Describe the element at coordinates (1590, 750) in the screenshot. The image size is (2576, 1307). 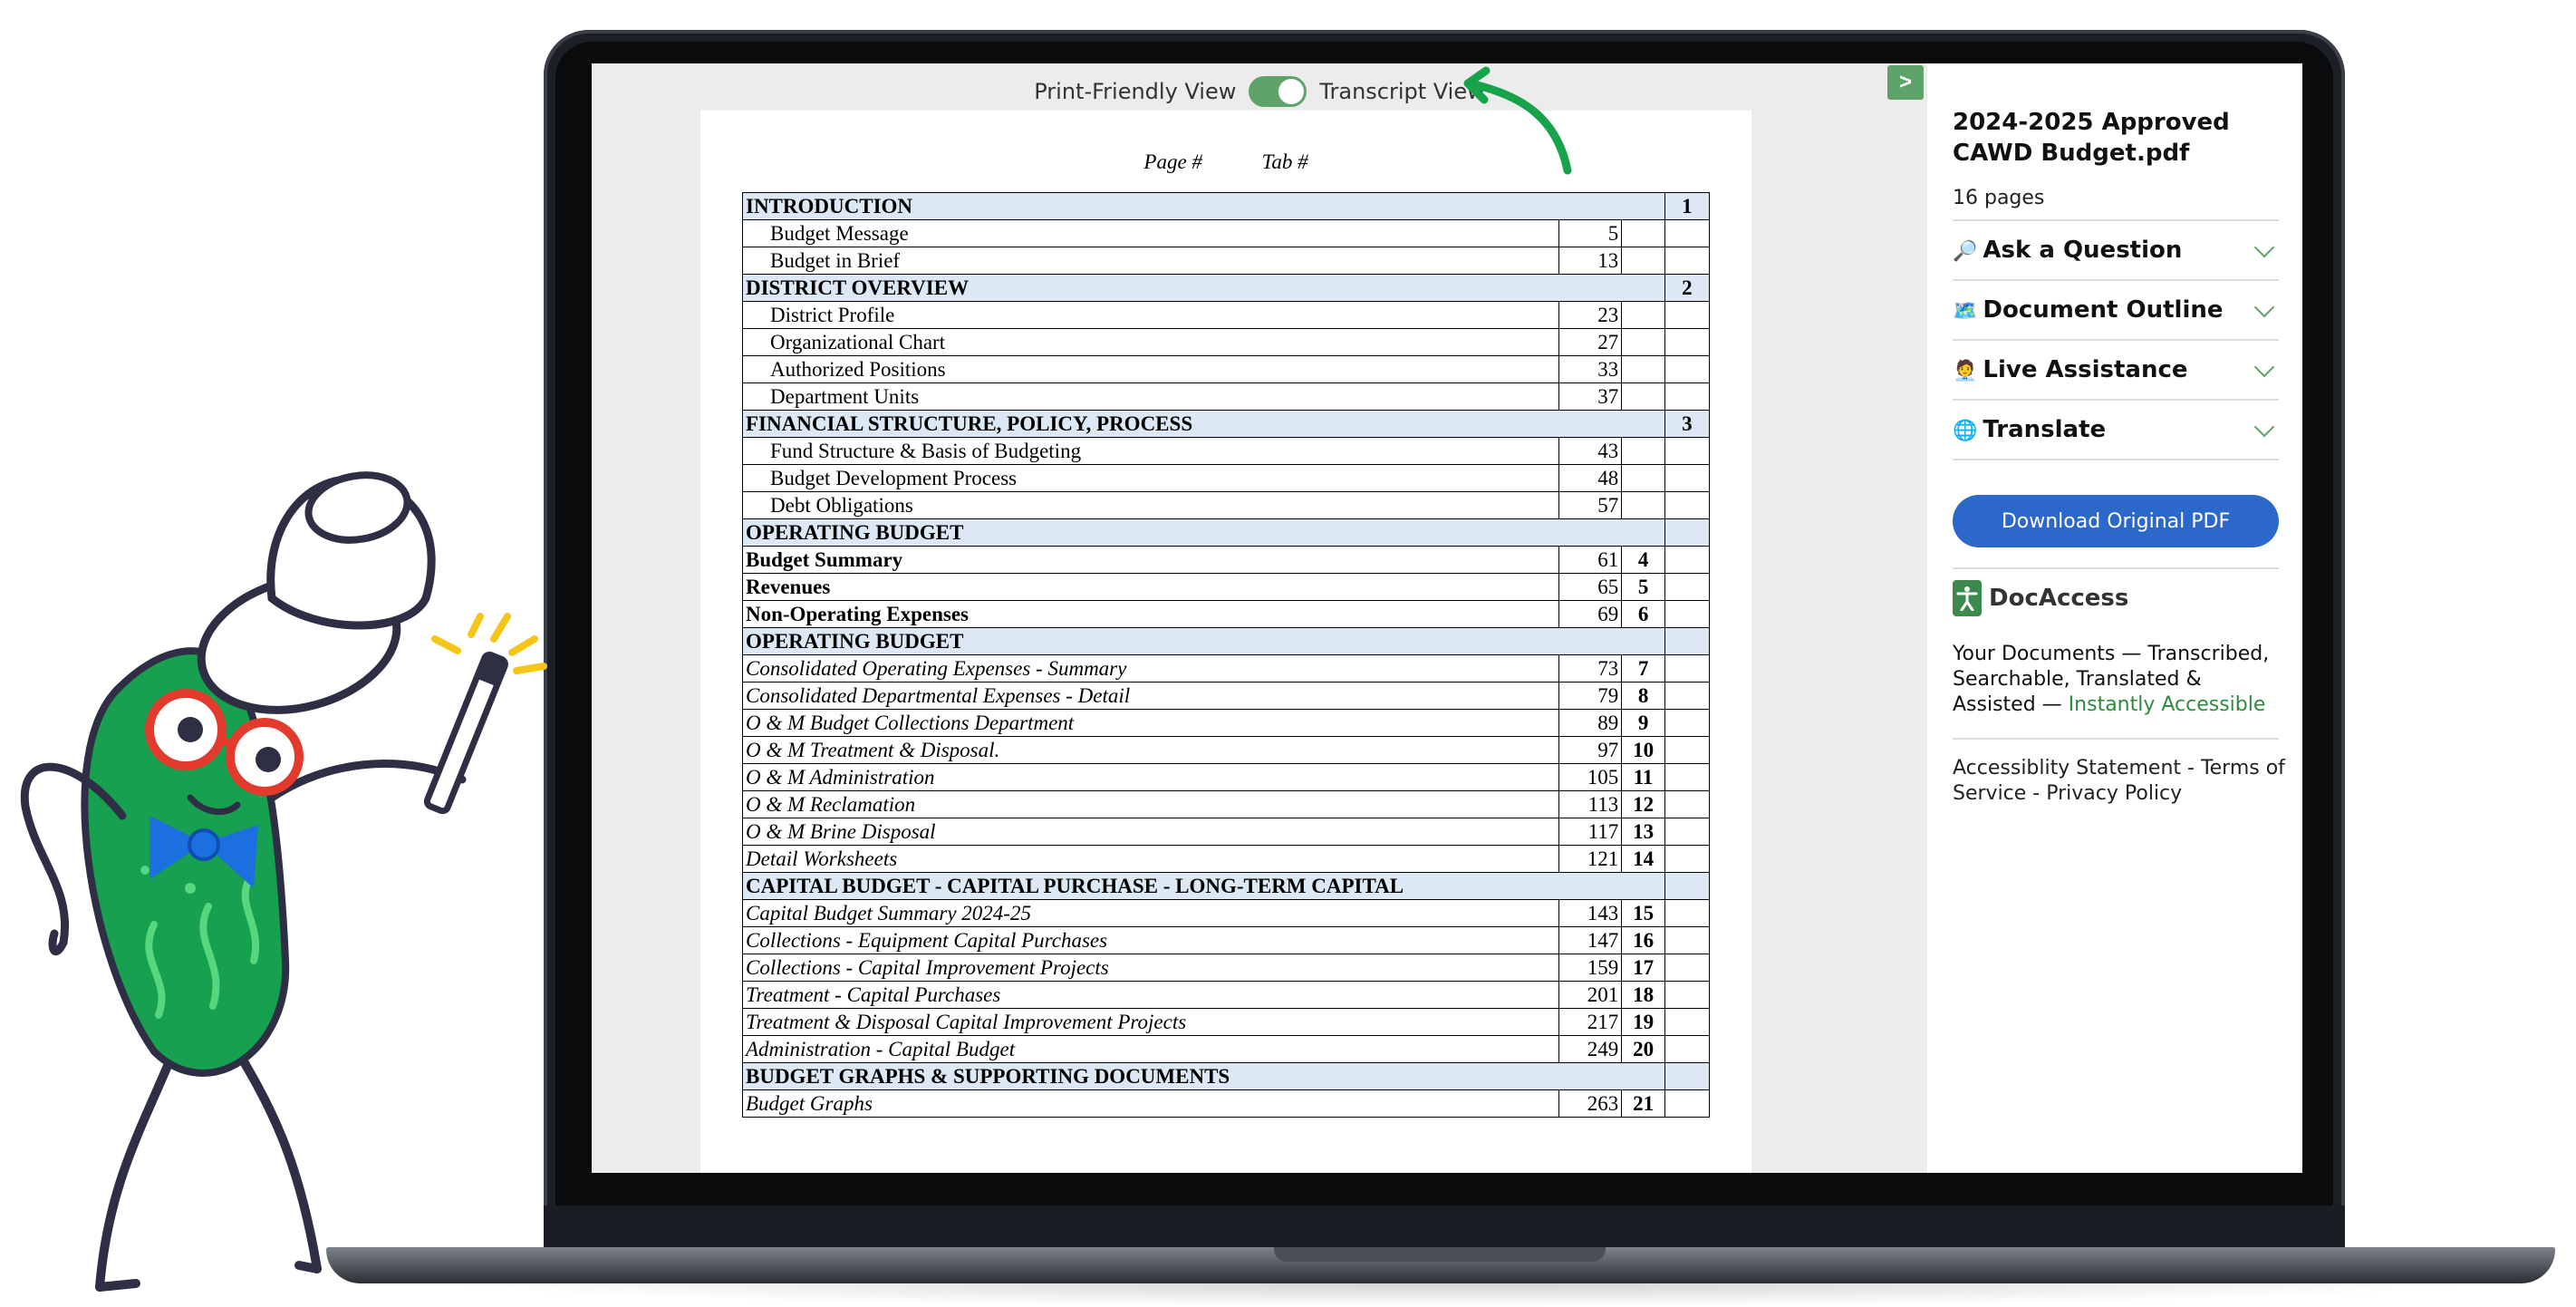
I see `toc-page-number: 97` at that location.